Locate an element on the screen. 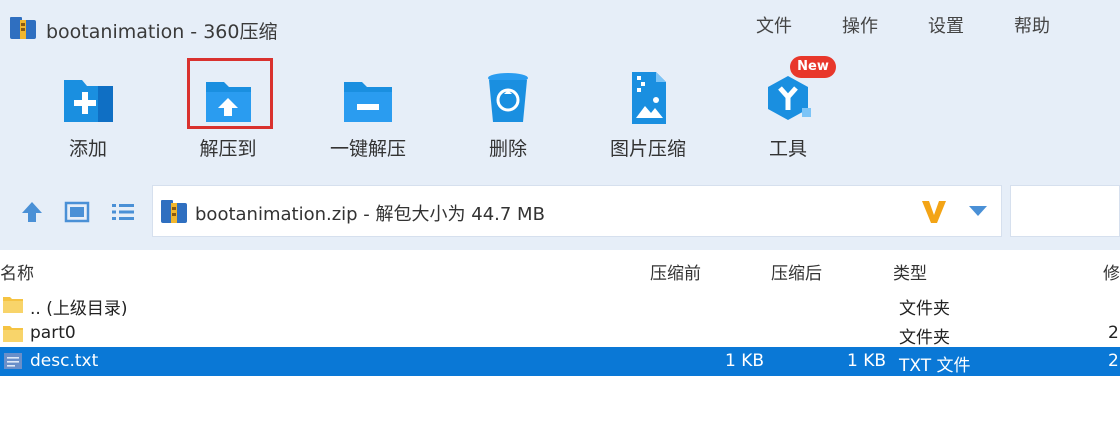  file-row-selected: desc.txt 1 KB 1 KB TXT 文件 2 is located at coordinates (560, 361).